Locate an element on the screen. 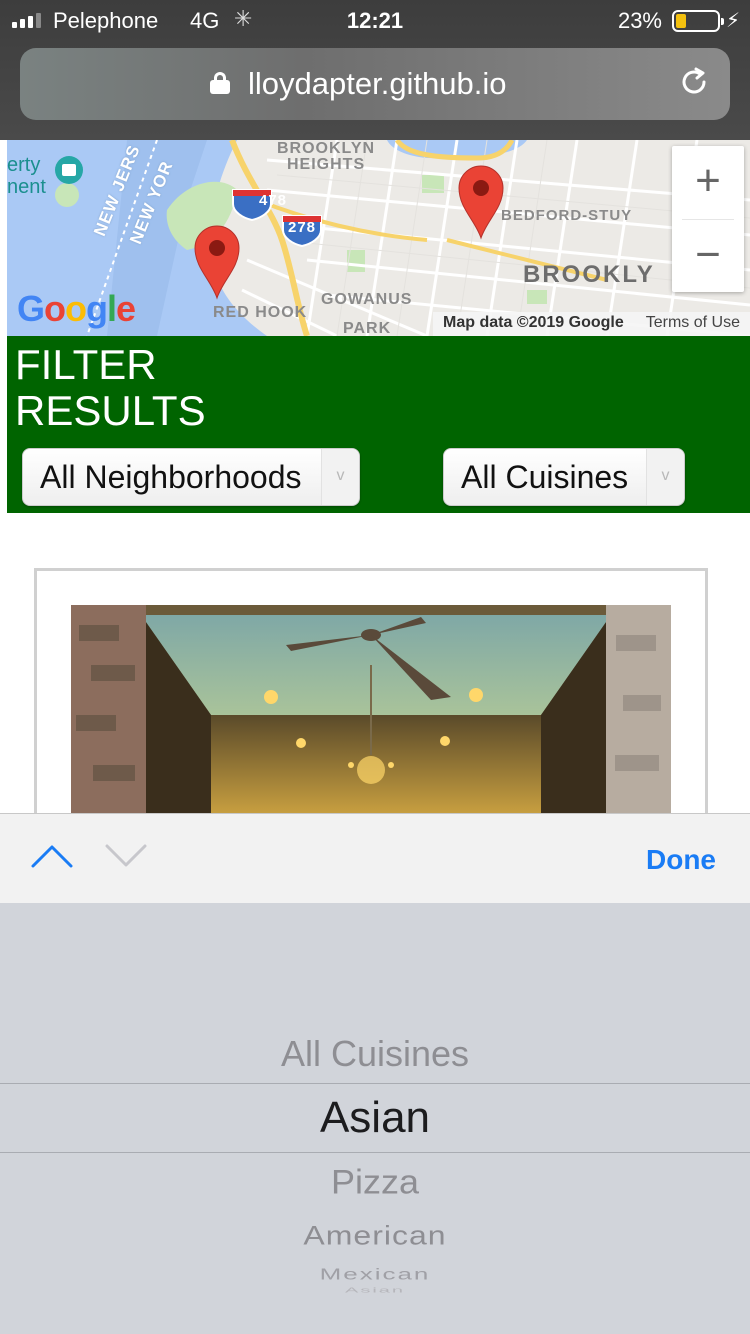  picker-option-selected: Asian is located at coordinates (375, 1118).